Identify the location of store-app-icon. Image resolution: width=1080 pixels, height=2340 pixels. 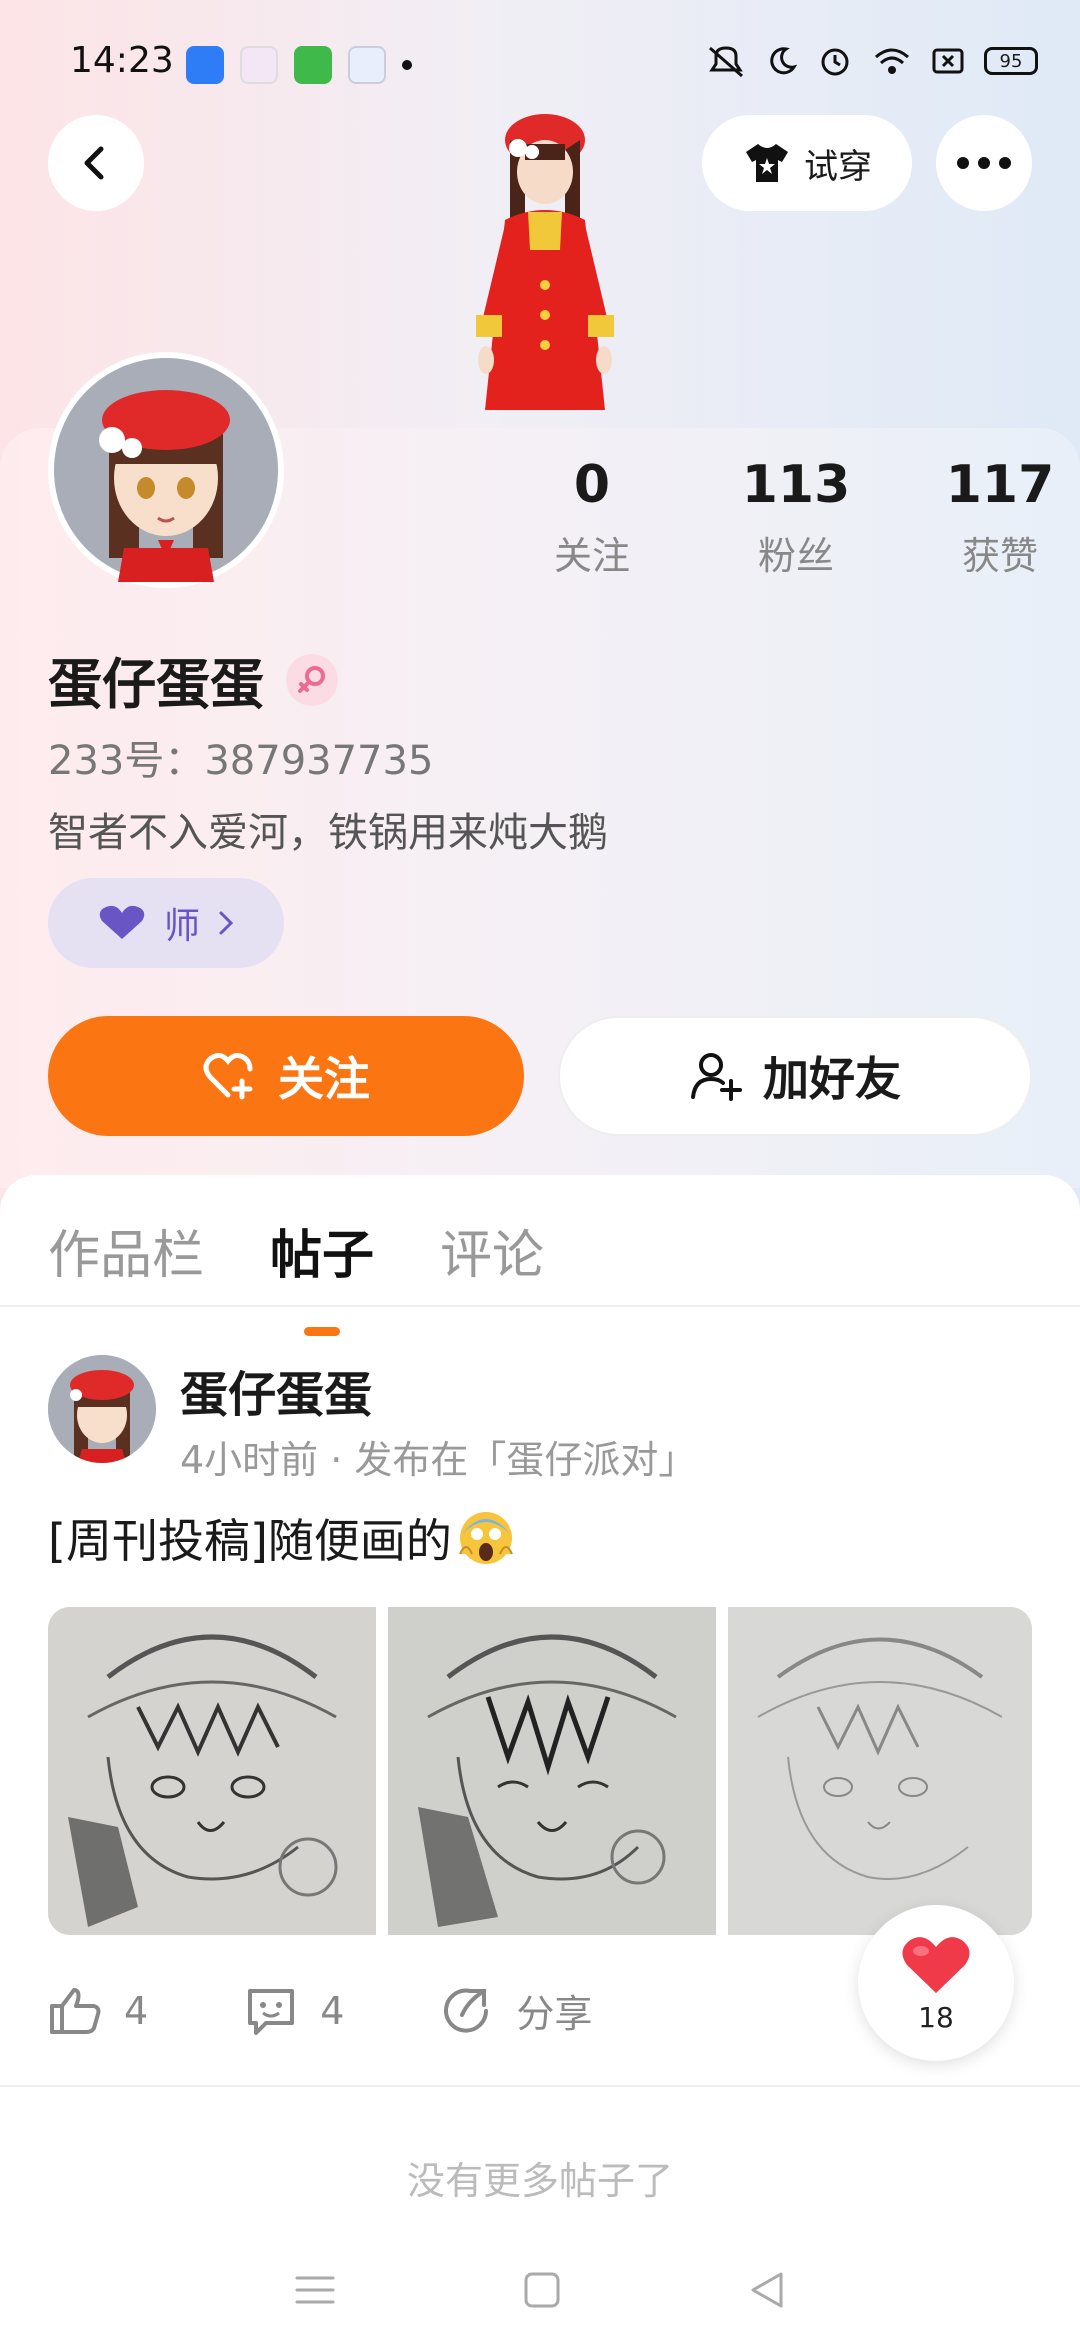
(313, 65).